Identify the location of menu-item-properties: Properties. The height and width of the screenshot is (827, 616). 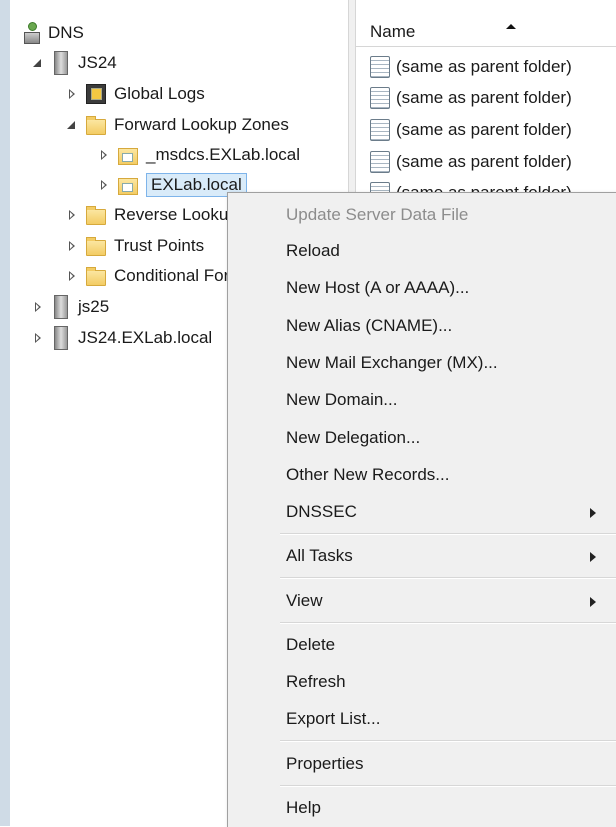
(446, 764).